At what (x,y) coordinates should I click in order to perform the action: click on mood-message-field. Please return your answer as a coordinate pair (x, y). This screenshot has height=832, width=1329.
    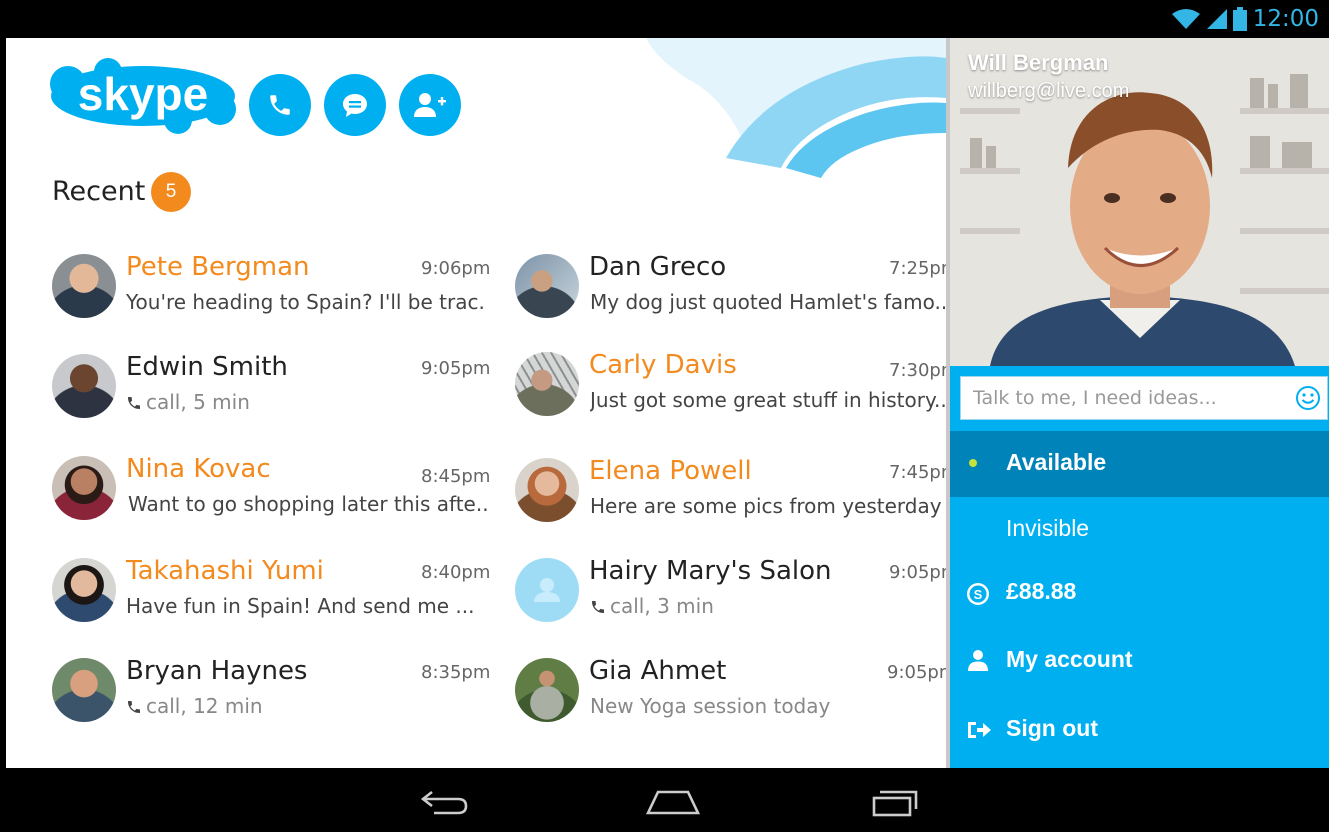
    Looking at the image, I should click on (1144, 398).